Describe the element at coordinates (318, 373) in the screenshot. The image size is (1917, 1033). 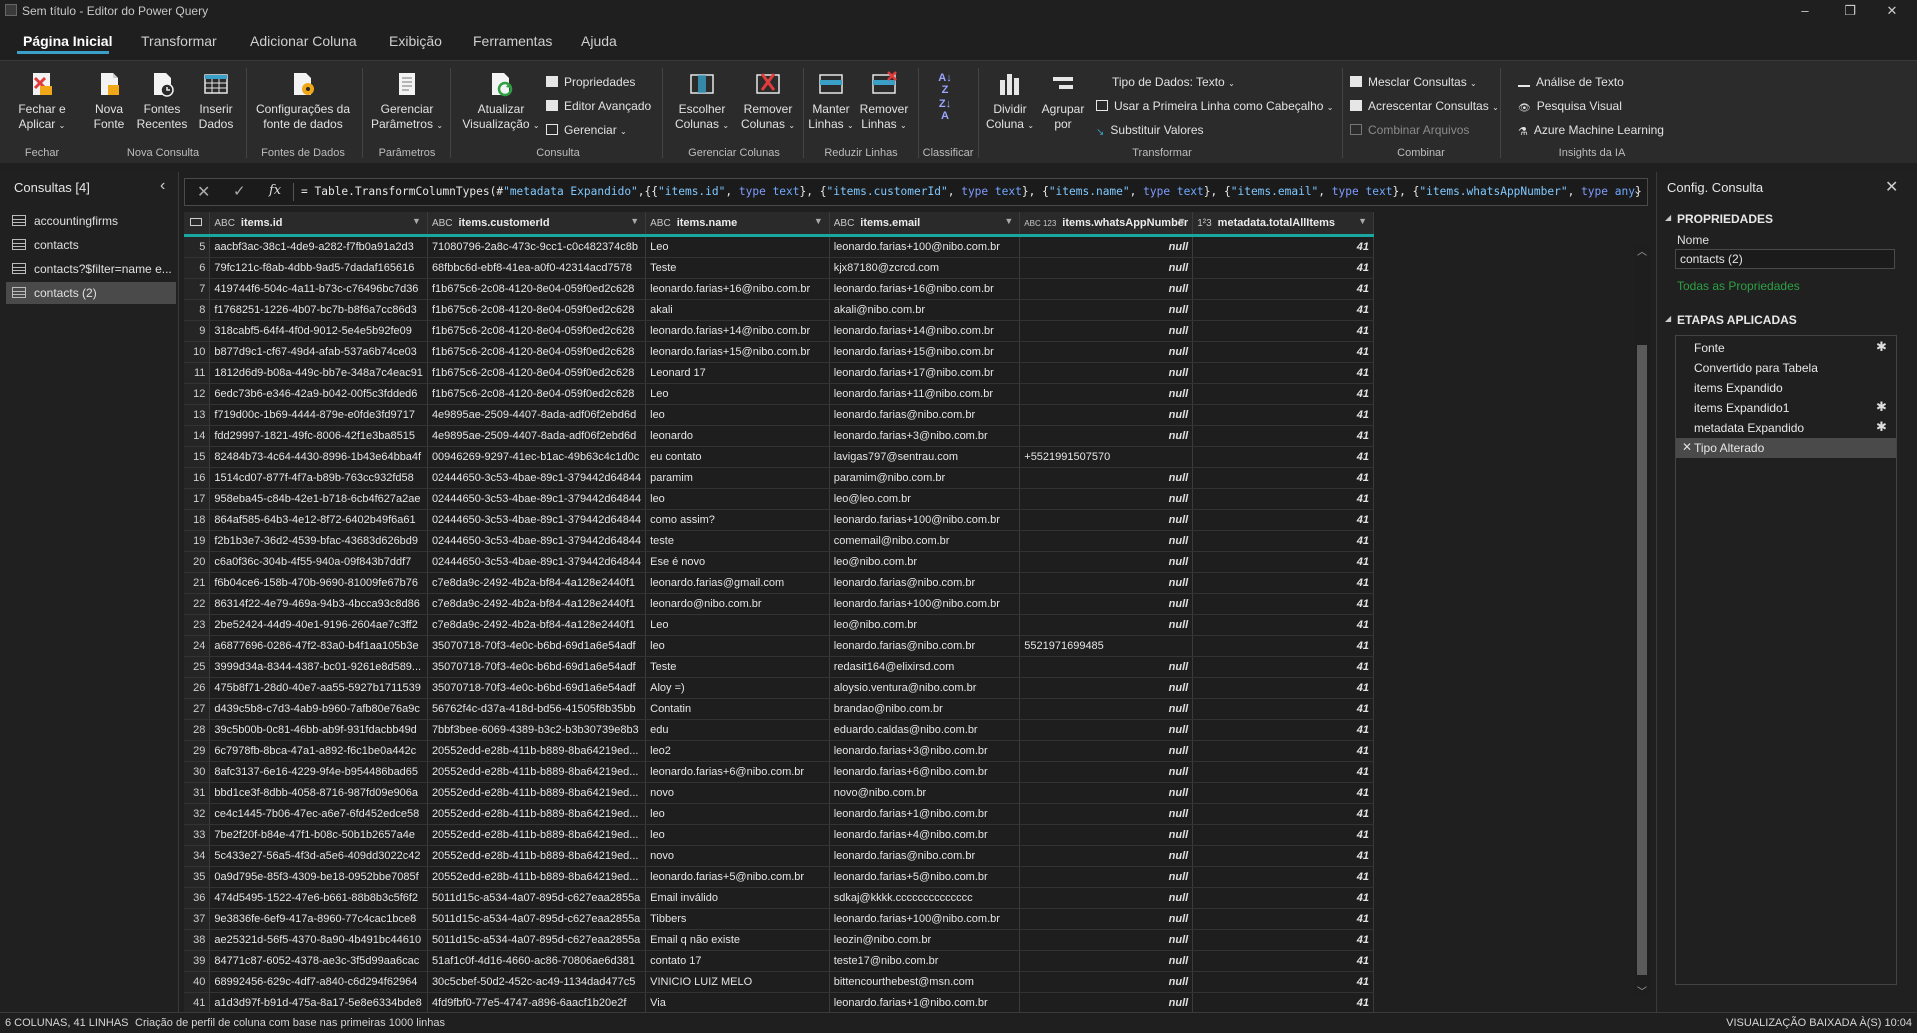
I see `cell-items-id: 1812d6d9-b08a-449c-bb7e-348a7c4eac91` at that location.